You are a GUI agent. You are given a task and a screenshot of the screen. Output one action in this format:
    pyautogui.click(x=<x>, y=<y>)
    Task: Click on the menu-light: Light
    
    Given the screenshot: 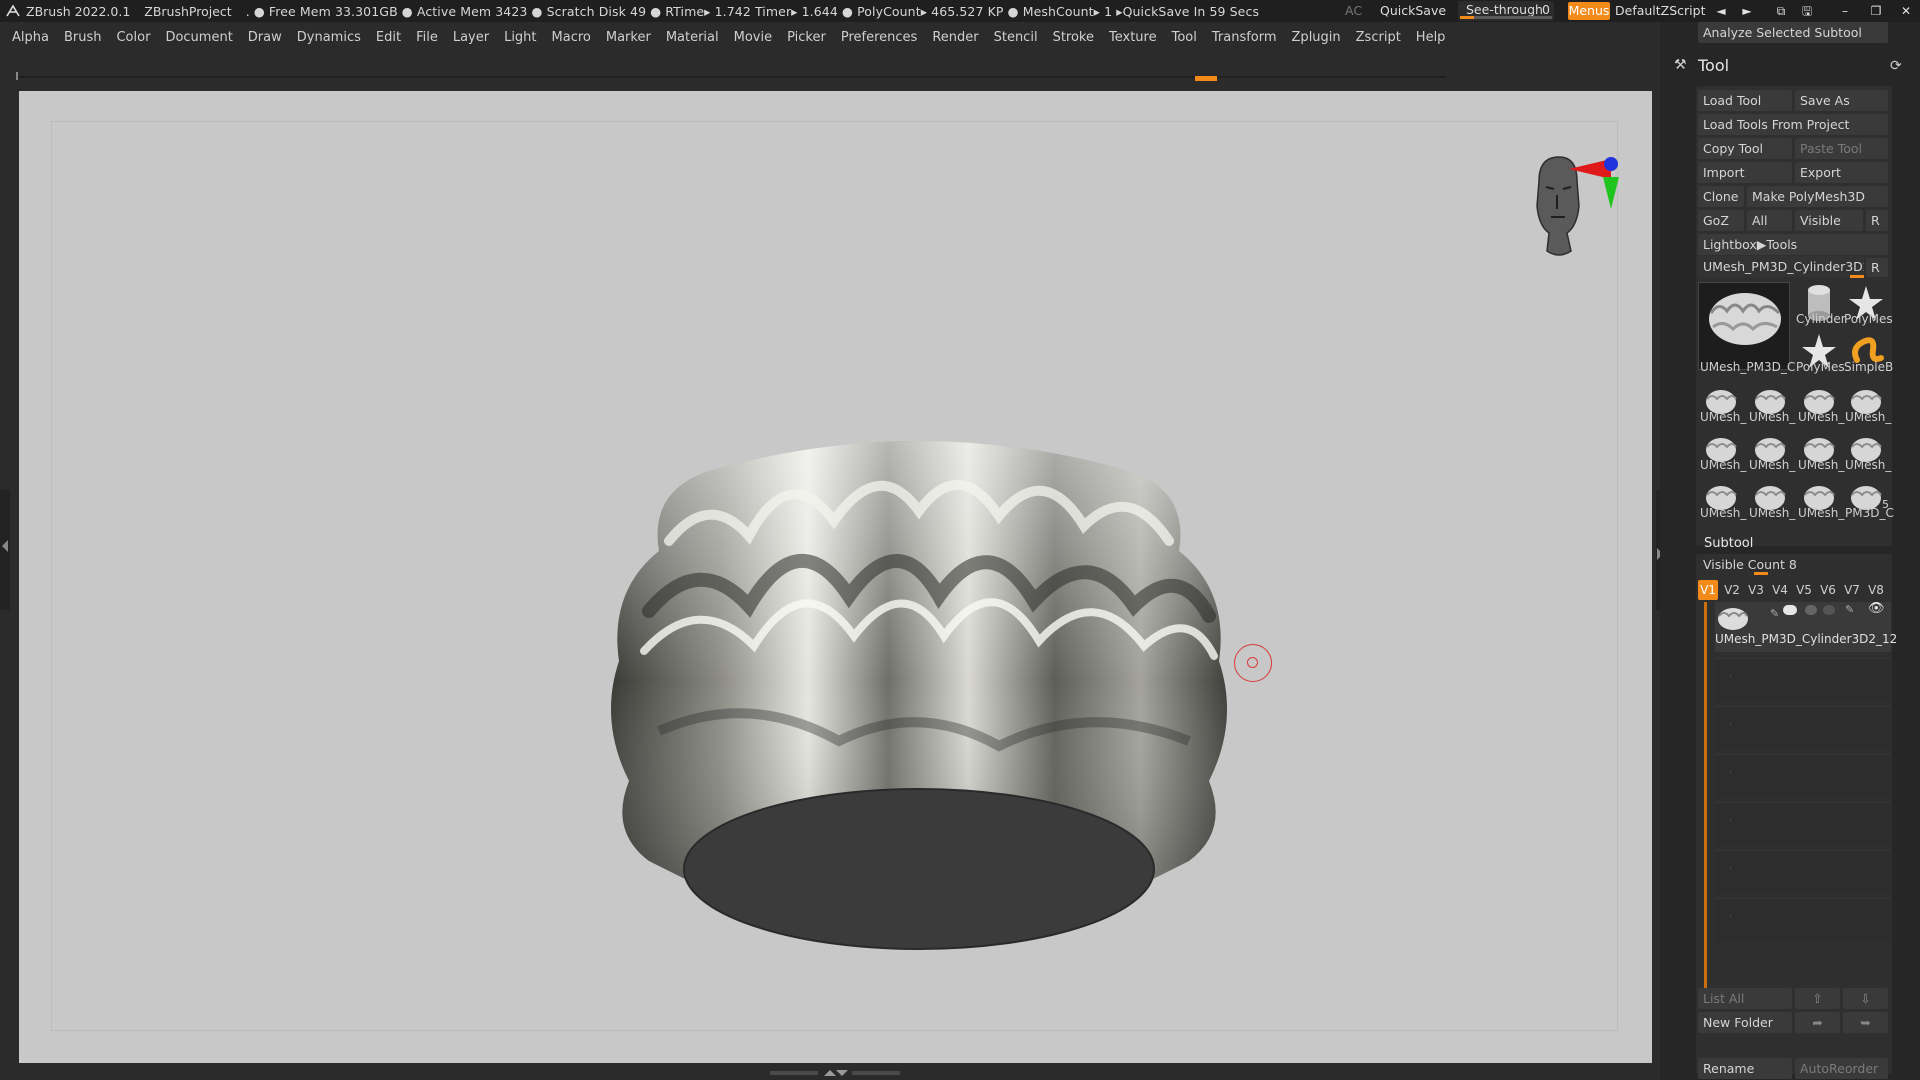 What is the action you would take?
    pyautogui.click(x=520, y=37)
    